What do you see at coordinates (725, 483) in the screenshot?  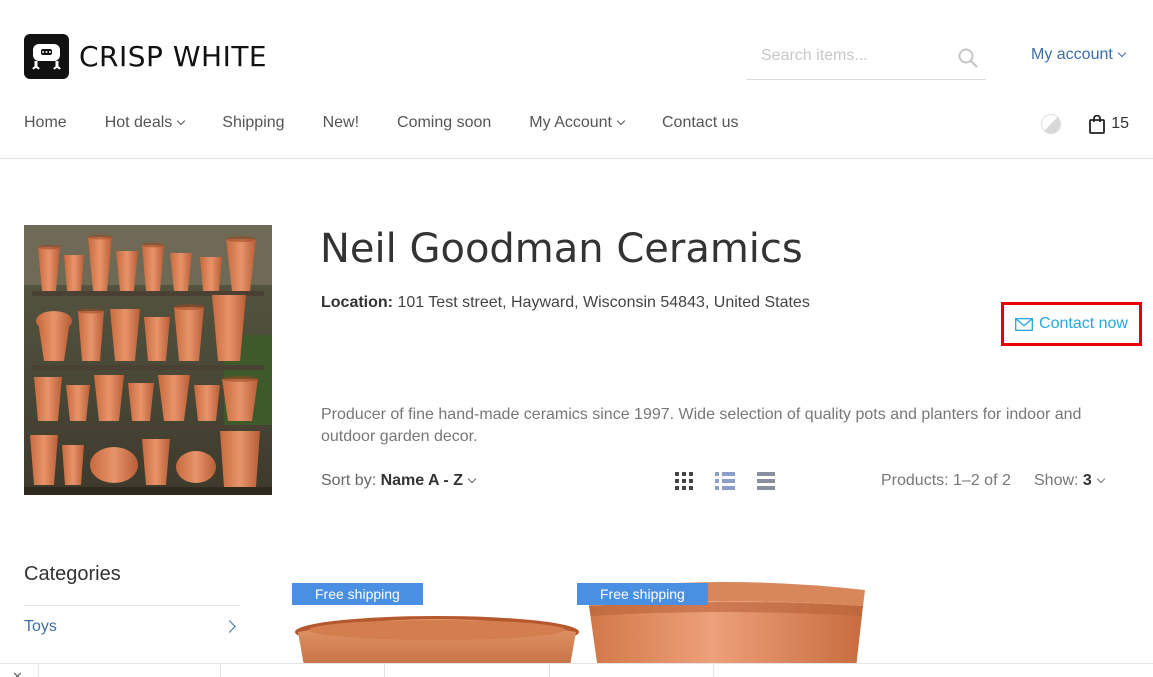 I see `list-view-icon` at bounding box center [725, 483].